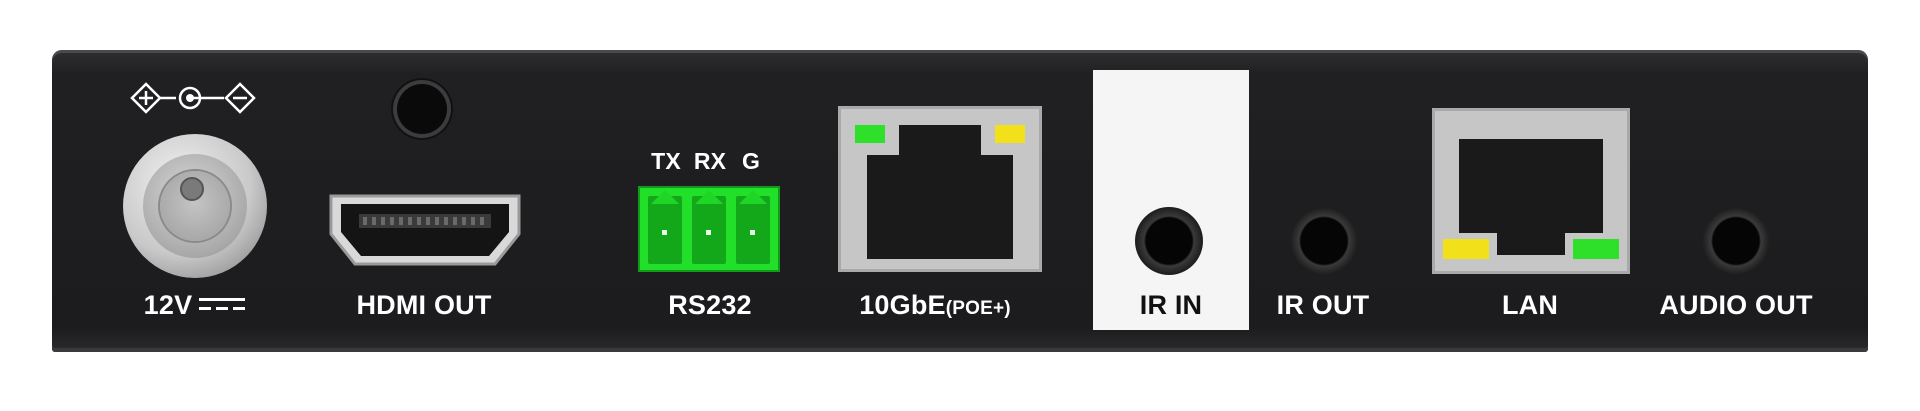  I want to click on microphone-hole-icon, so click(422, 109).